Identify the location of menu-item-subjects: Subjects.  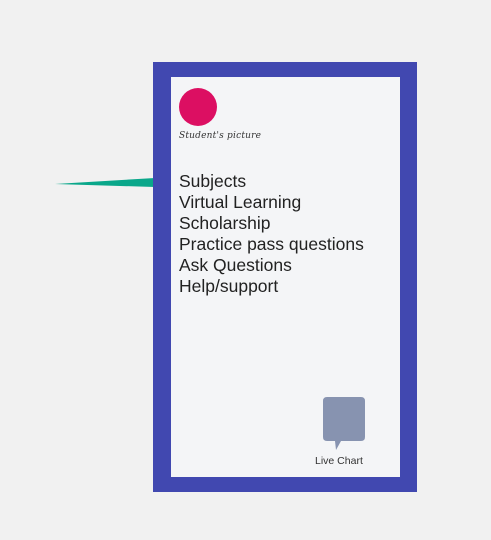
(271, 181).